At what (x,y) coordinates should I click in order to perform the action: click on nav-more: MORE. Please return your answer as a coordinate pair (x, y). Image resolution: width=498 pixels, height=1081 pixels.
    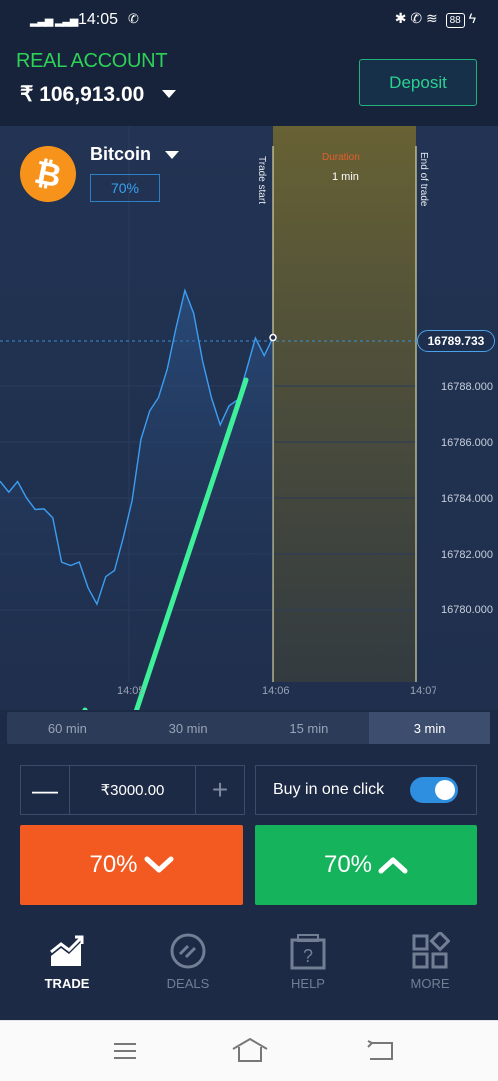
    Looking at the image, I should click on (430, 960).